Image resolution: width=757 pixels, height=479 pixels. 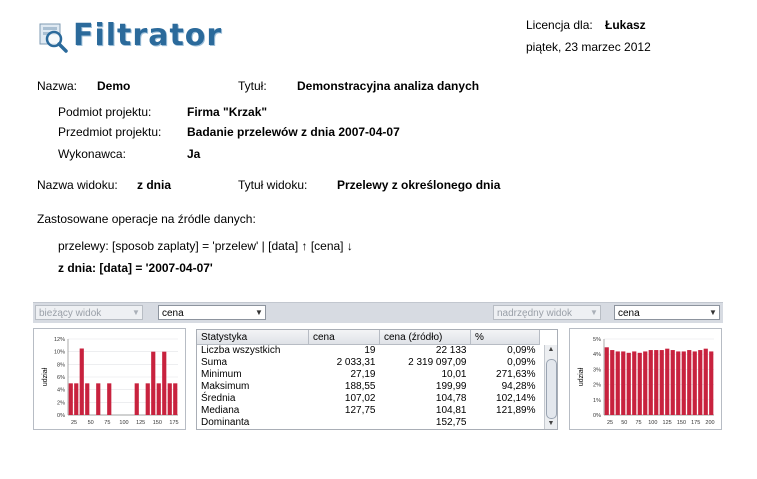 I want to click on table-cell: 19, so click(x=370, y=350).